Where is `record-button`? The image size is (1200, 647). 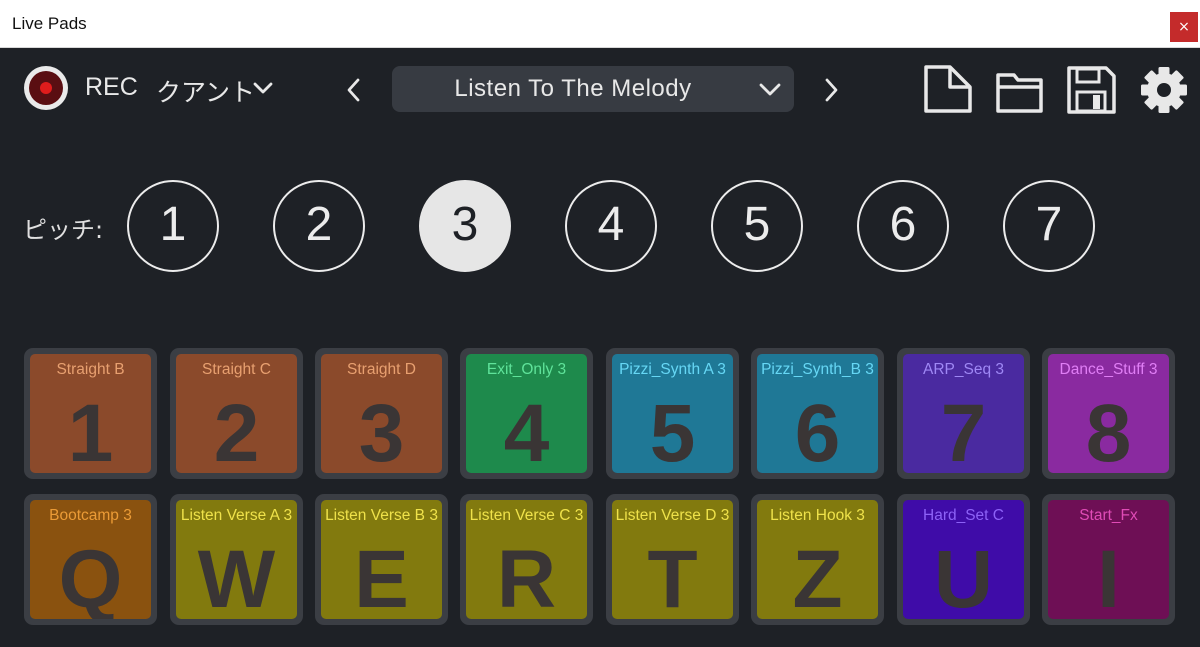
record-button is located at coordinates (46, 88).